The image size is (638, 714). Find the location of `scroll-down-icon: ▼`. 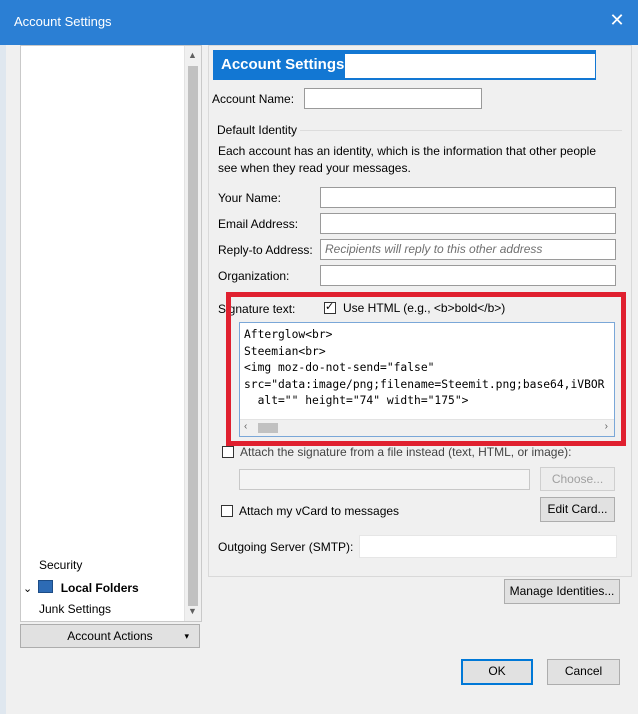

scroll-down-icon: ▼ is located at coordinates (192, 611).